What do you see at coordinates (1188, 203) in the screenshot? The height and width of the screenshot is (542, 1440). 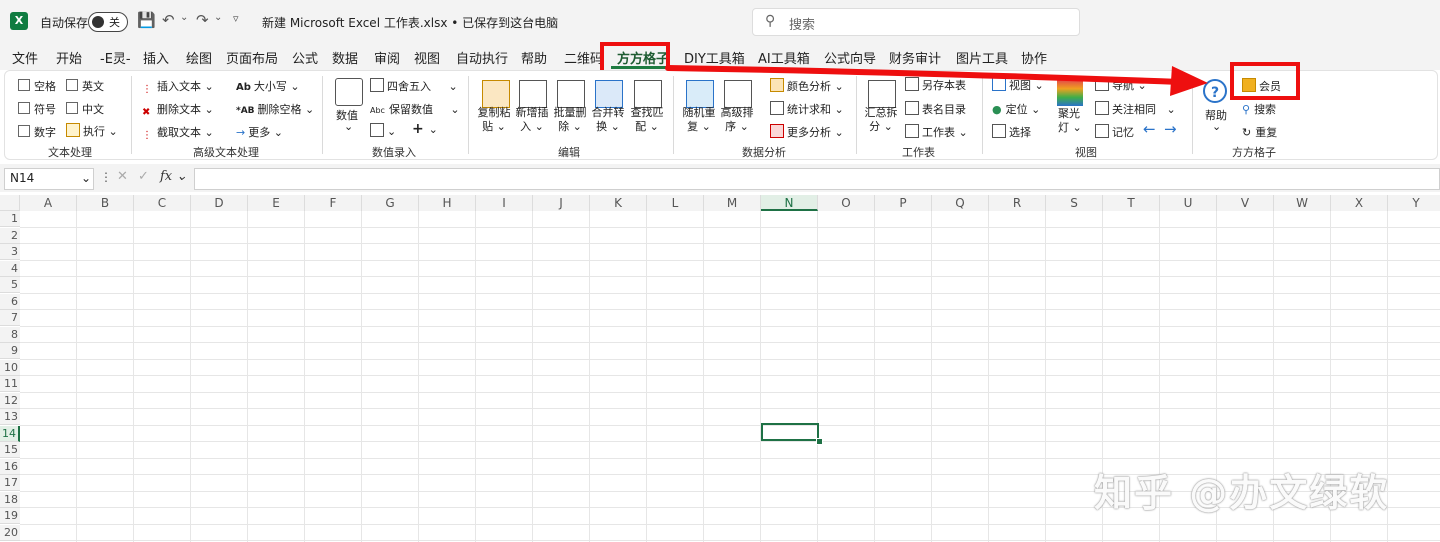 I see `column-header: U` at bounding box center [1188, 203].